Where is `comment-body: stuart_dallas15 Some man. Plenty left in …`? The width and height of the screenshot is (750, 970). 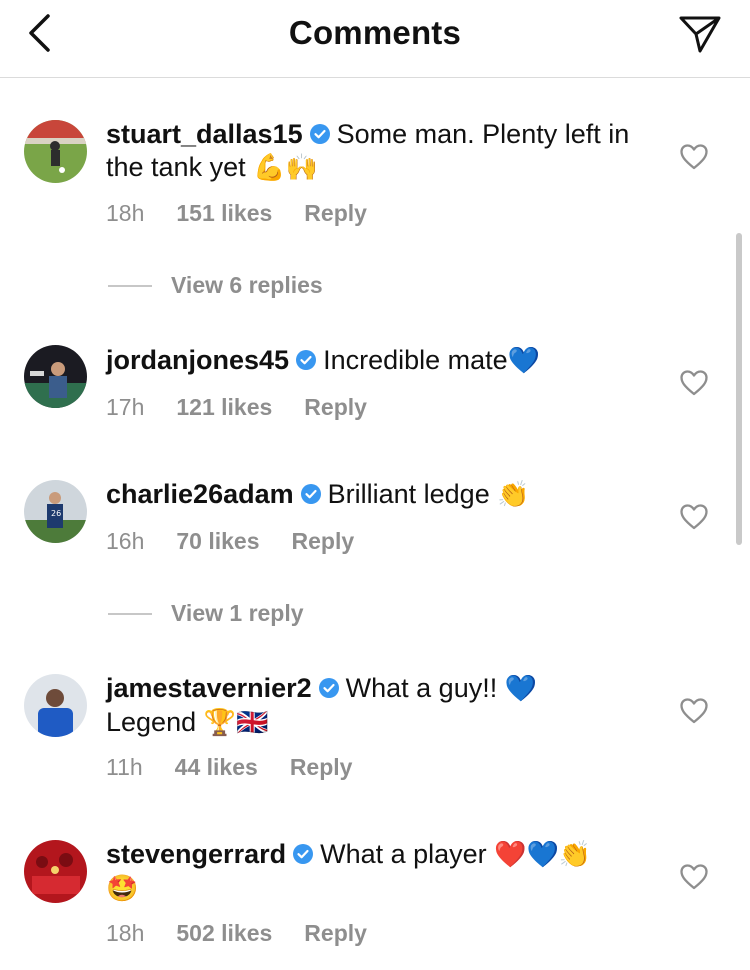
comment-body: stuart_dallas15 Some man. Plenty left in … is located at coordinates (386, 151).